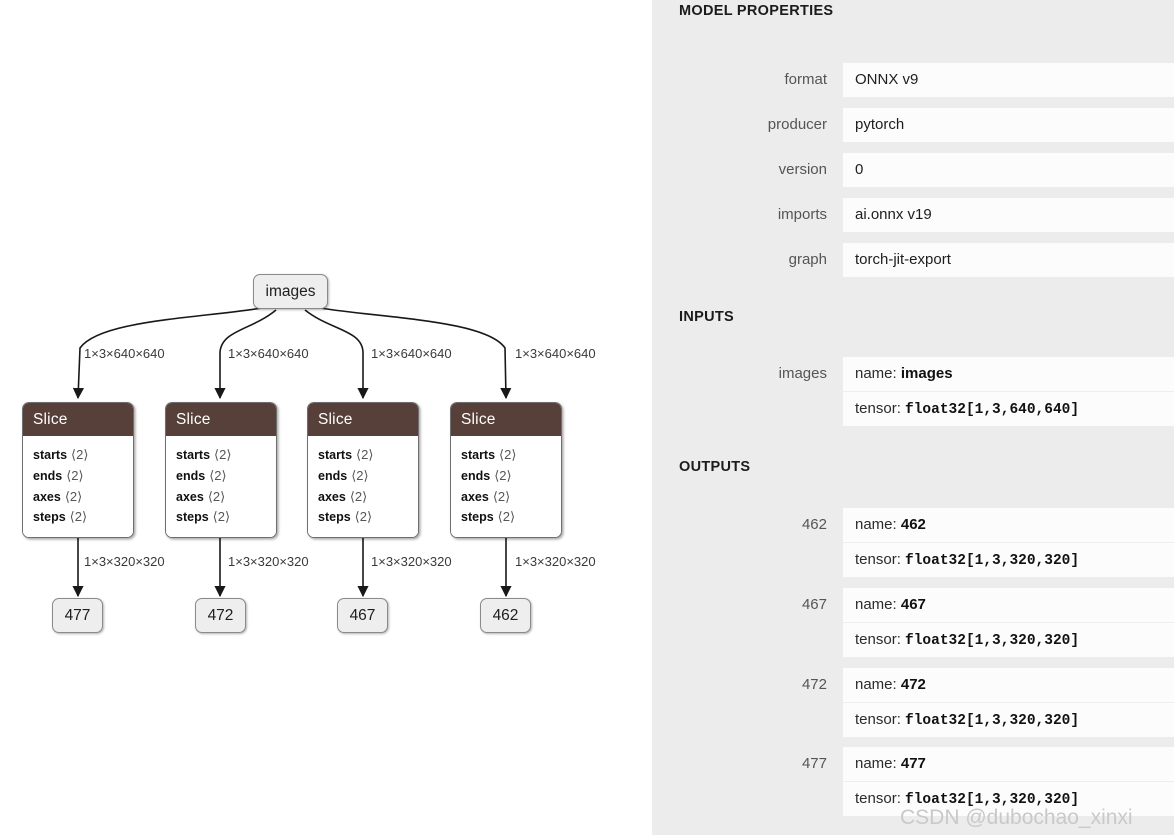  I want to click on graph-node-output-462: 462, so click(505, 615).